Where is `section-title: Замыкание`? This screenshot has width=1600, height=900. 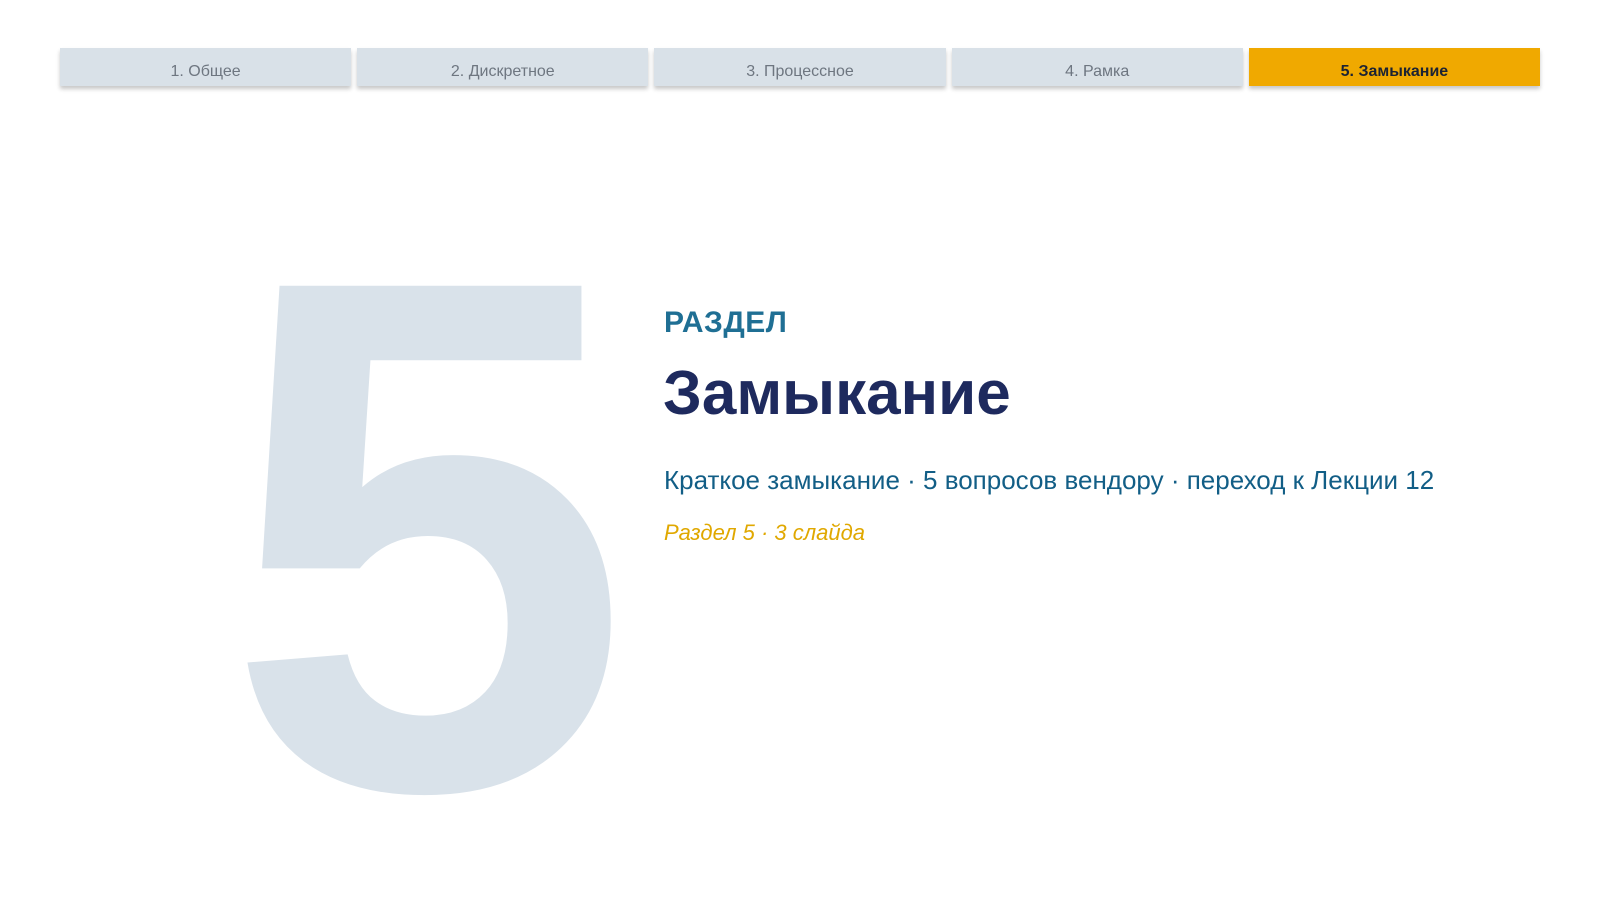 section-title: Замыкание is located at coordinates (837, 393).